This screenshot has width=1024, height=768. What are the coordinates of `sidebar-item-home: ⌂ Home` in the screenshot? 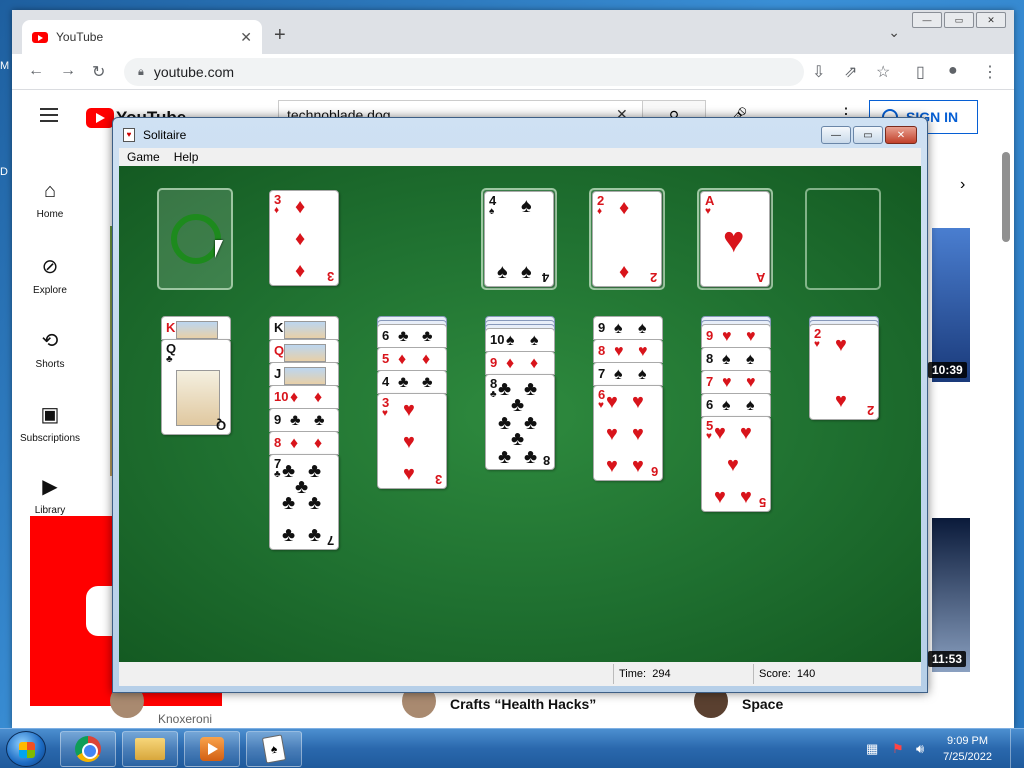 It's located at (50, 200).